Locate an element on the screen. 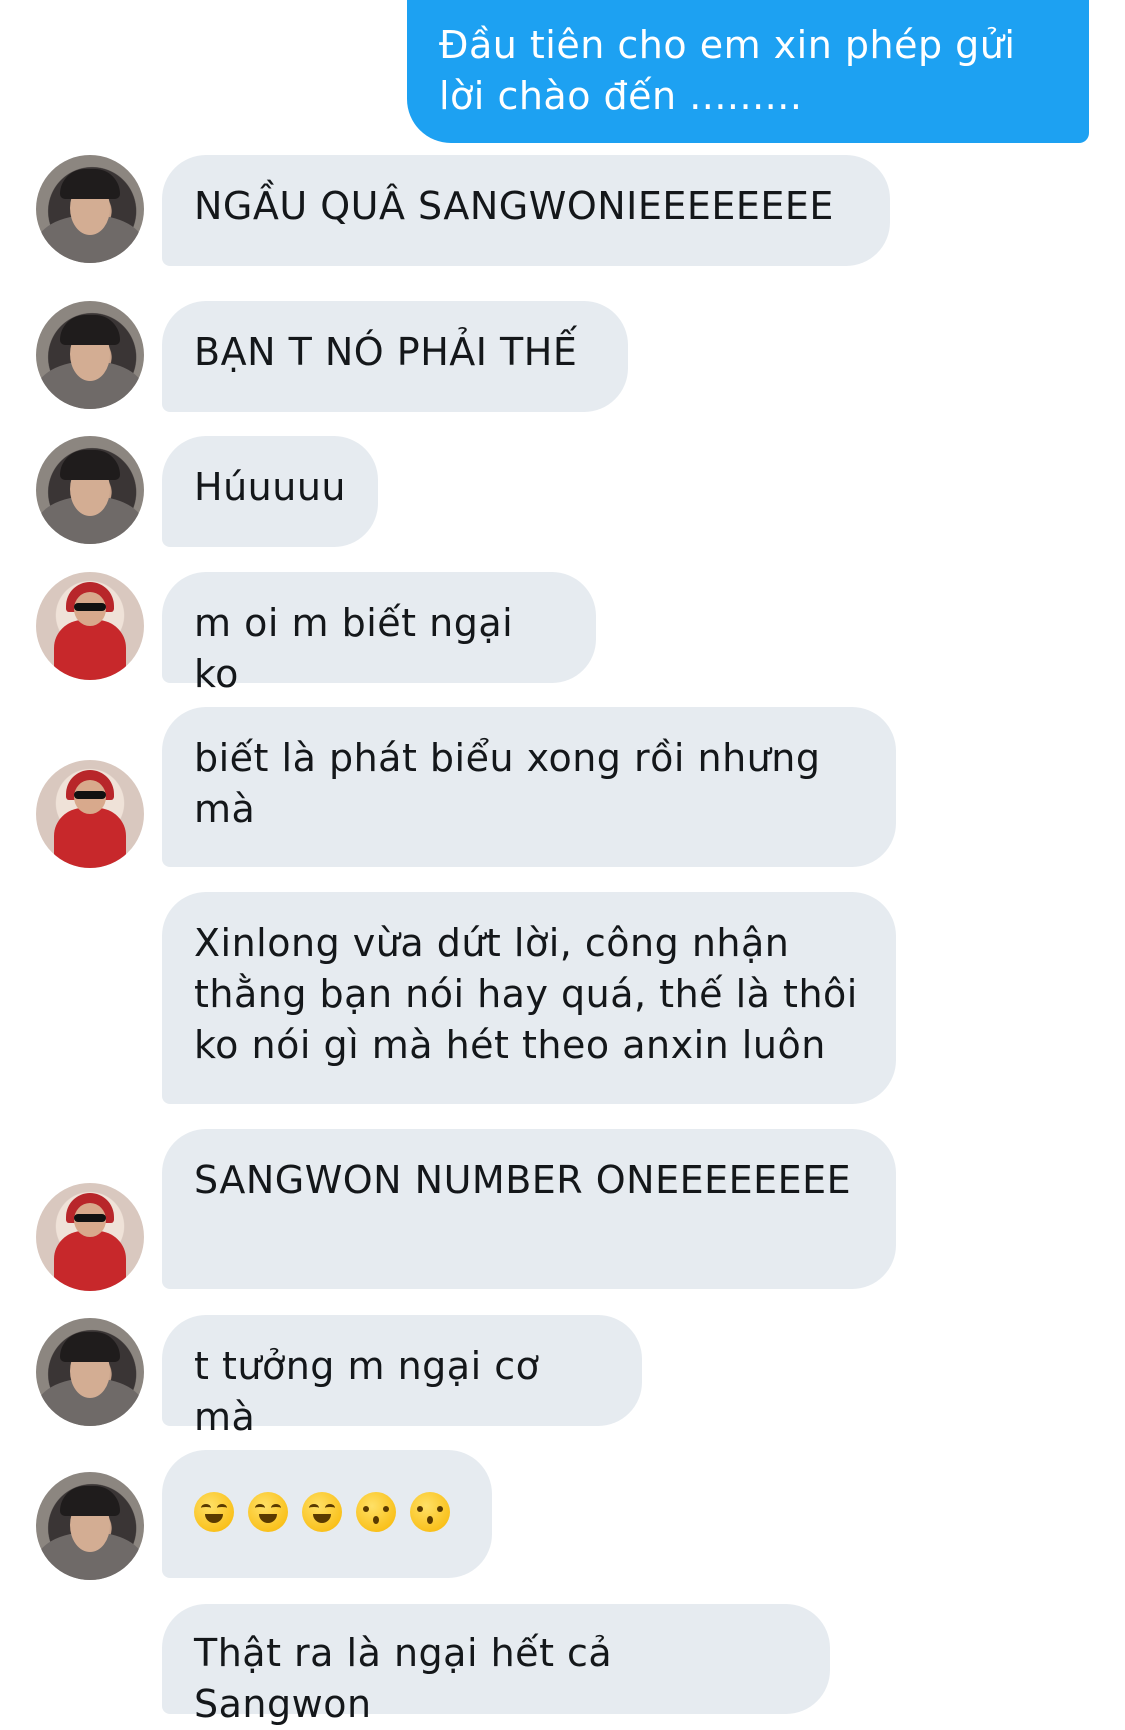  message-text: Thật ra là ngại hết cả Sangwon is located at coordinates (403, 1678).